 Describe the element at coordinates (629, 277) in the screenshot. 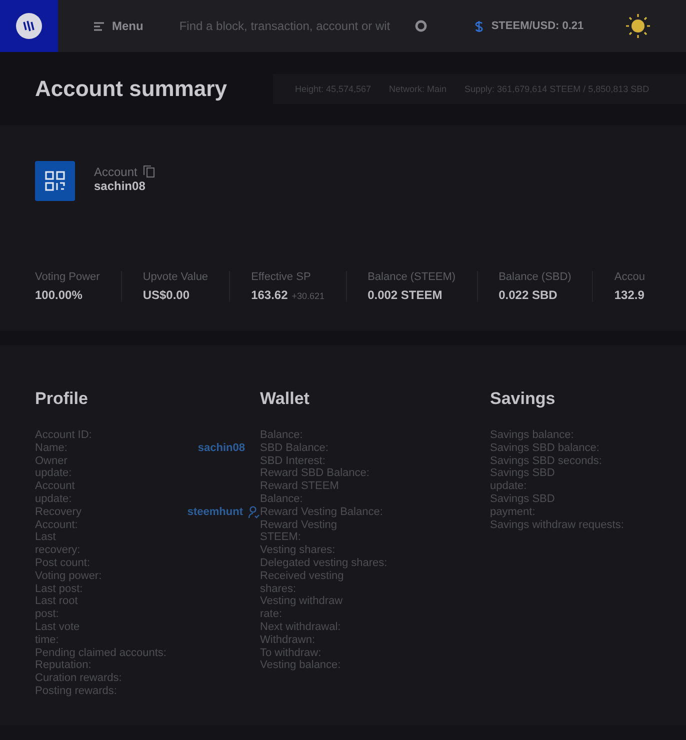

I see `metric-label: Accou` at that location.